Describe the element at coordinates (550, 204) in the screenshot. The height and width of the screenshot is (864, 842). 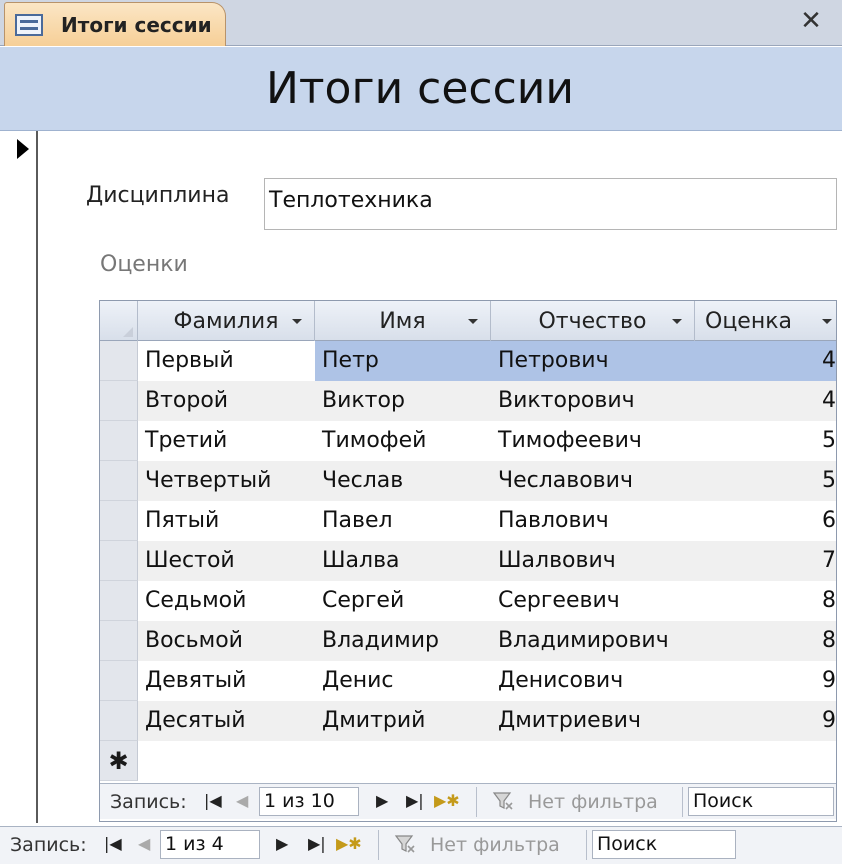
I see `discipline-field: Теплотехника` at that location.